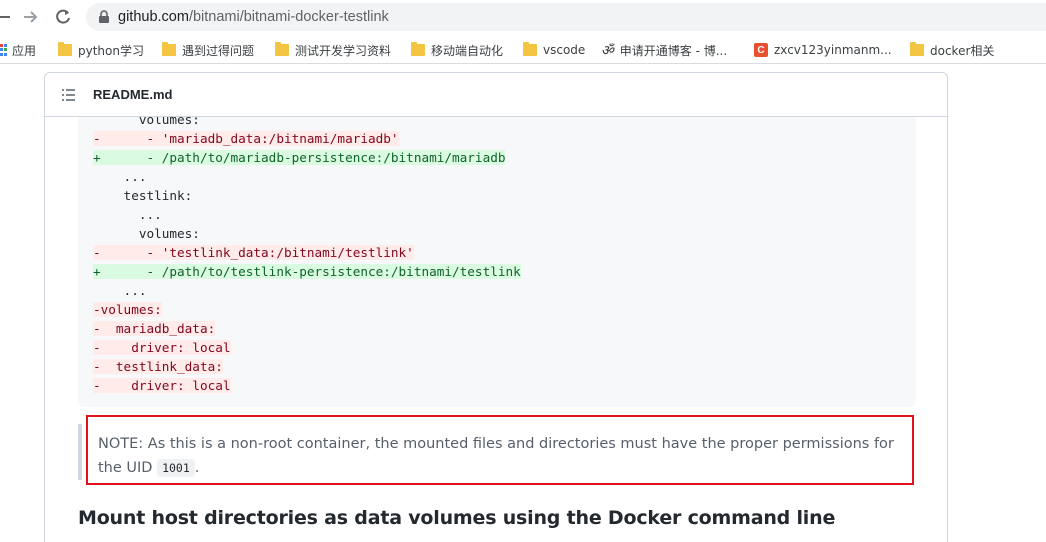 The image size is (1046, 542). Describe the element at coordinates (607, 50) in the screenshot. I see `script-logo-icon: ॐ` at that location.